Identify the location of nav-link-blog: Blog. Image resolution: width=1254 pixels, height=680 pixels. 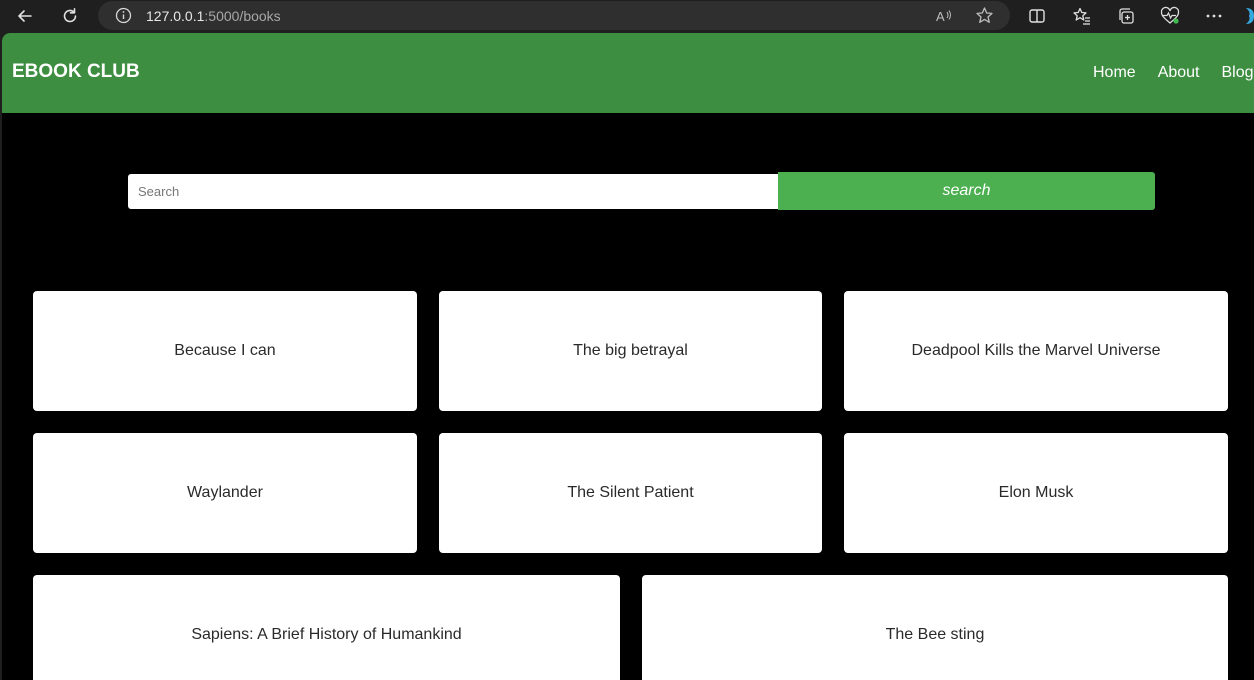
(1238, 73).